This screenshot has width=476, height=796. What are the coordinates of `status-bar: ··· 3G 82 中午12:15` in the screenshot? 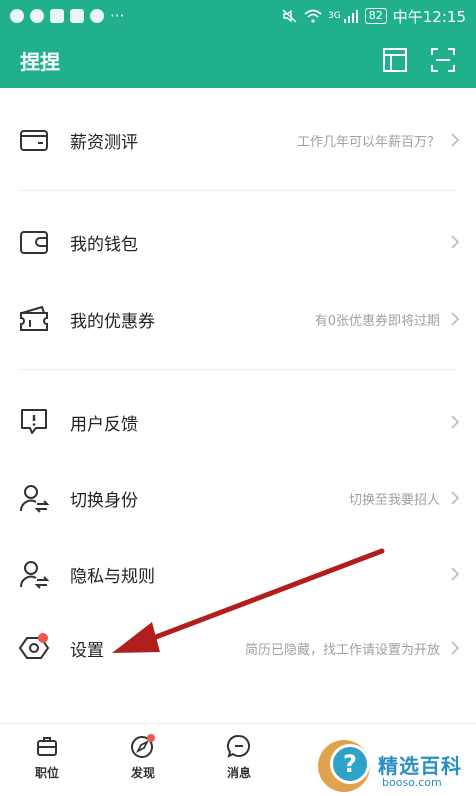 It's located at (238, 16).